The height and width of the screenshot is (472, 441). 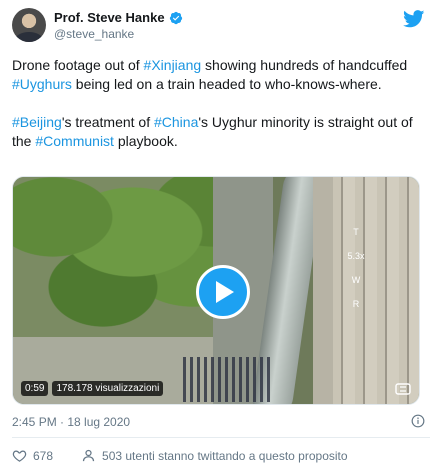 What do you see at coordinates (176, 122) in the screenshot?
I see `hashtag-link: #China` at bounding box center [176, 122].